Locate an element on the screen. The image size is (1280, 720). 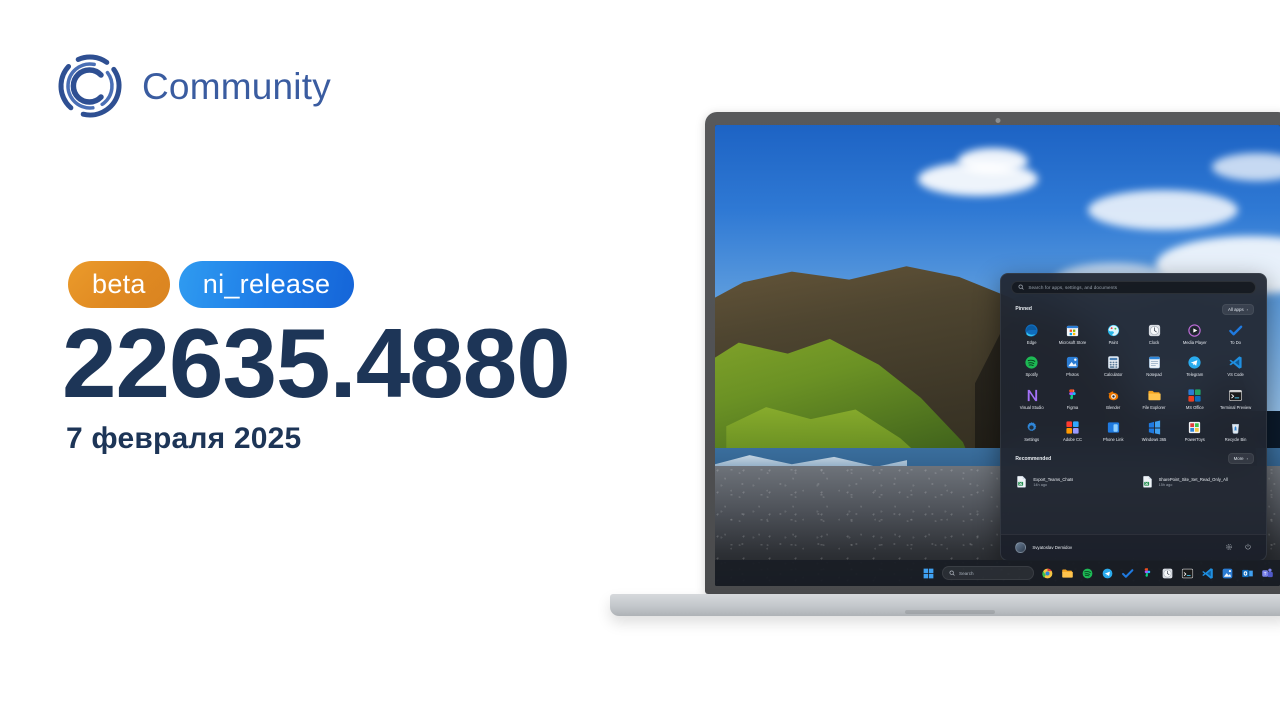
pinned-app-powertoys: PowerToys is located at coordinates (1194, 431).